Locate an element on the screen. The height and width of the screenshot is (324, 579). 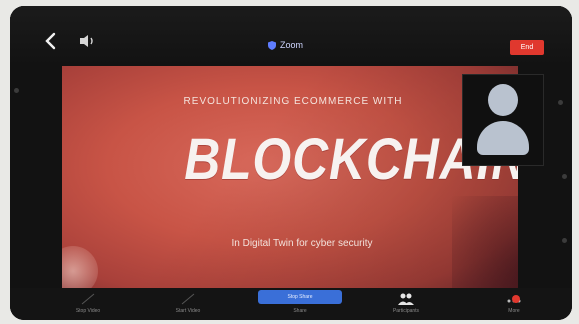
toolbar-label: Participants is located at coordinates (406, 311).